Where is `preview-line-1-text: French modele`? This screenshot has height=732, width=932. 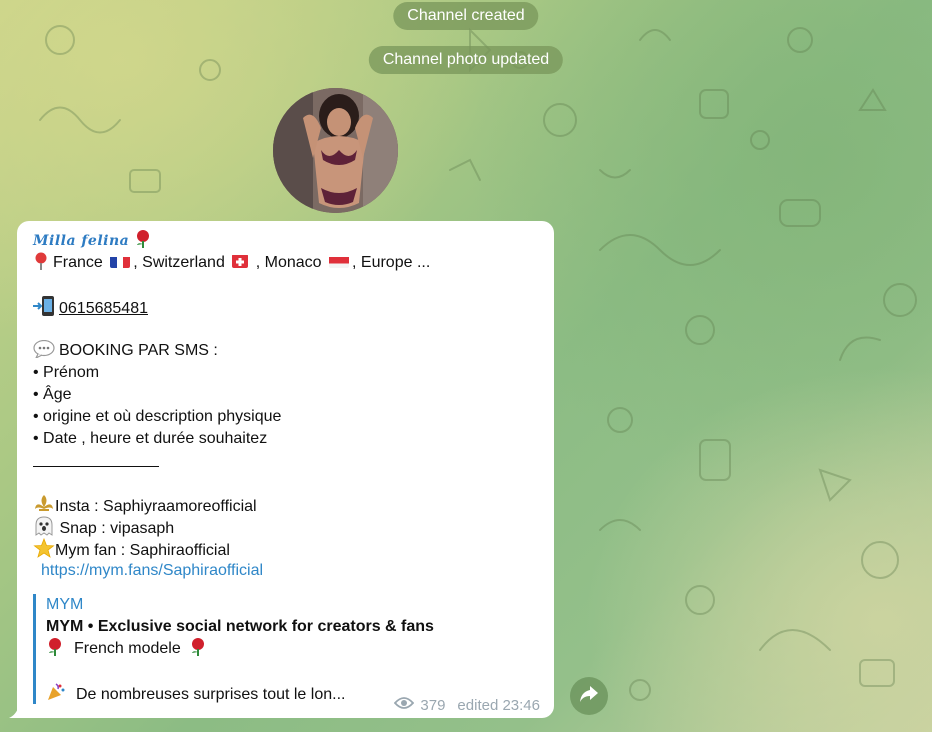
preview-line-1-text: French modele is located at coordinates (127, 648).